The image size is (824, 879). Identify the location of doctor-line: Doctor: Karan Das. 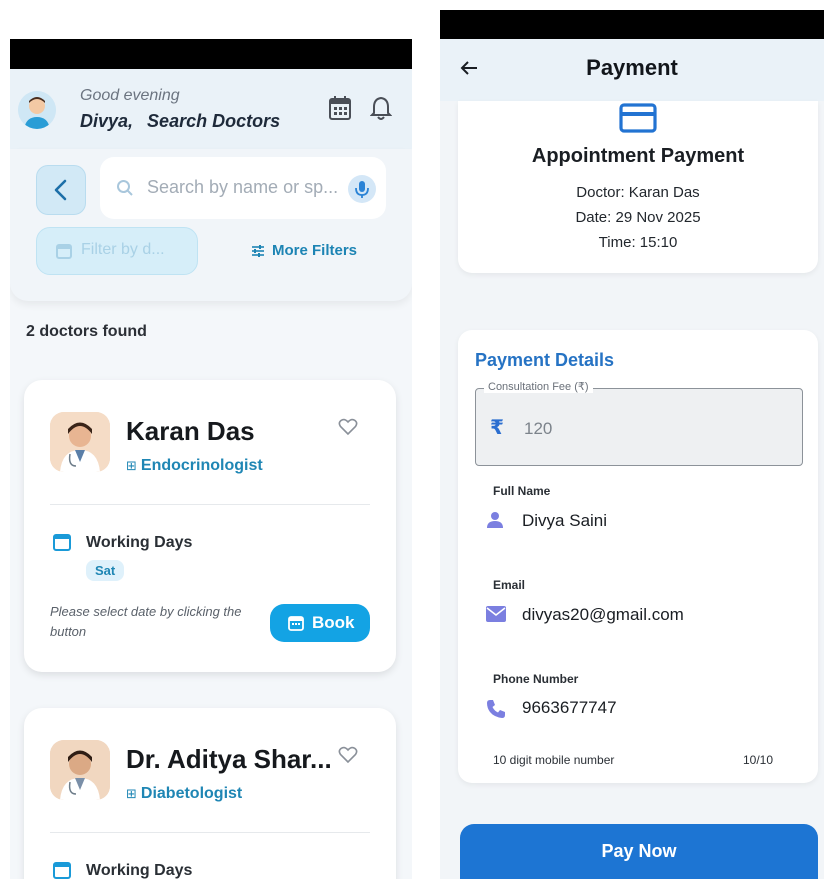
(638, 192).